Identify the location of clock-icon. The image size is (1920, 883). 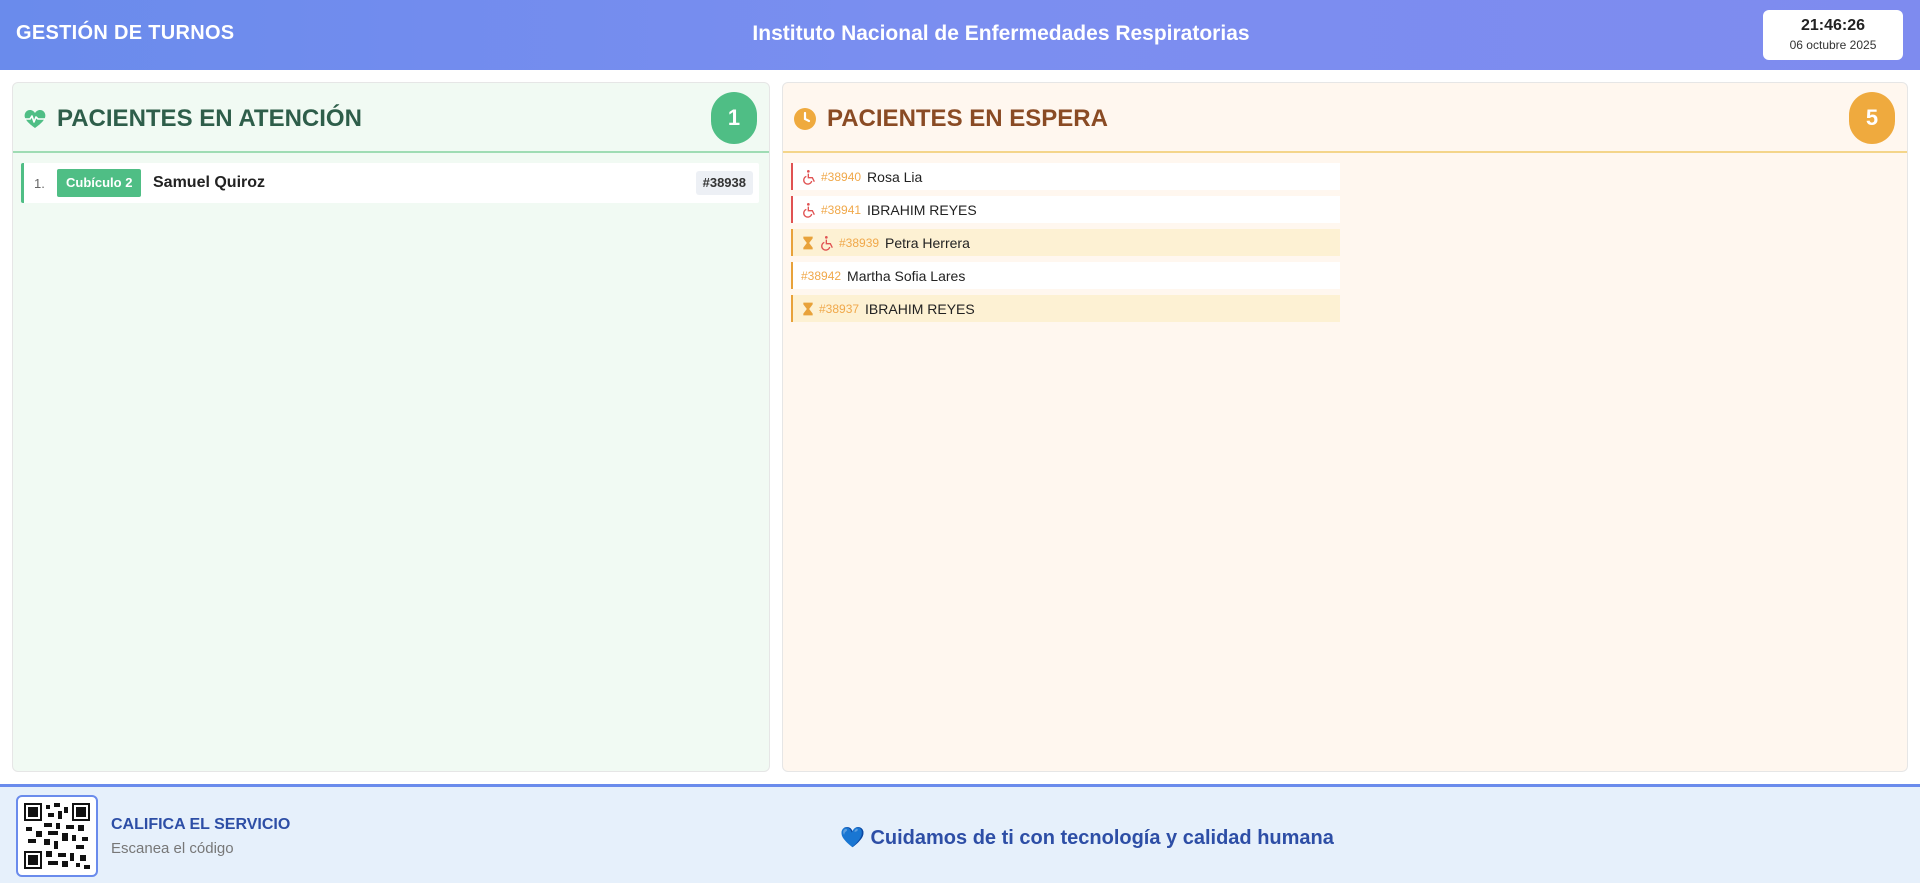
(805, 119).